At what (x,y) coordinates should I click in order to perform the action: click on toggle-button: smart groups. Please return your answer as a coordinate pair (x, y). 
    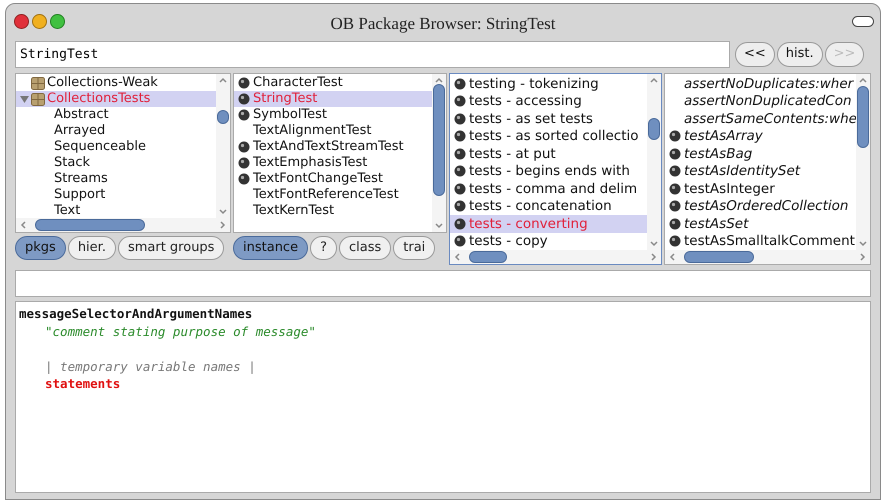
    Looking at the image, I should click on (171, 248).